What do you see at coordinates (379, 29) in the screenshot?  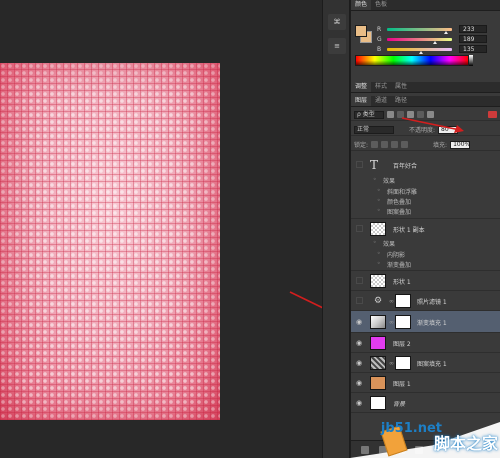 I see `channel-label: R` at bounding box center [379, 29].